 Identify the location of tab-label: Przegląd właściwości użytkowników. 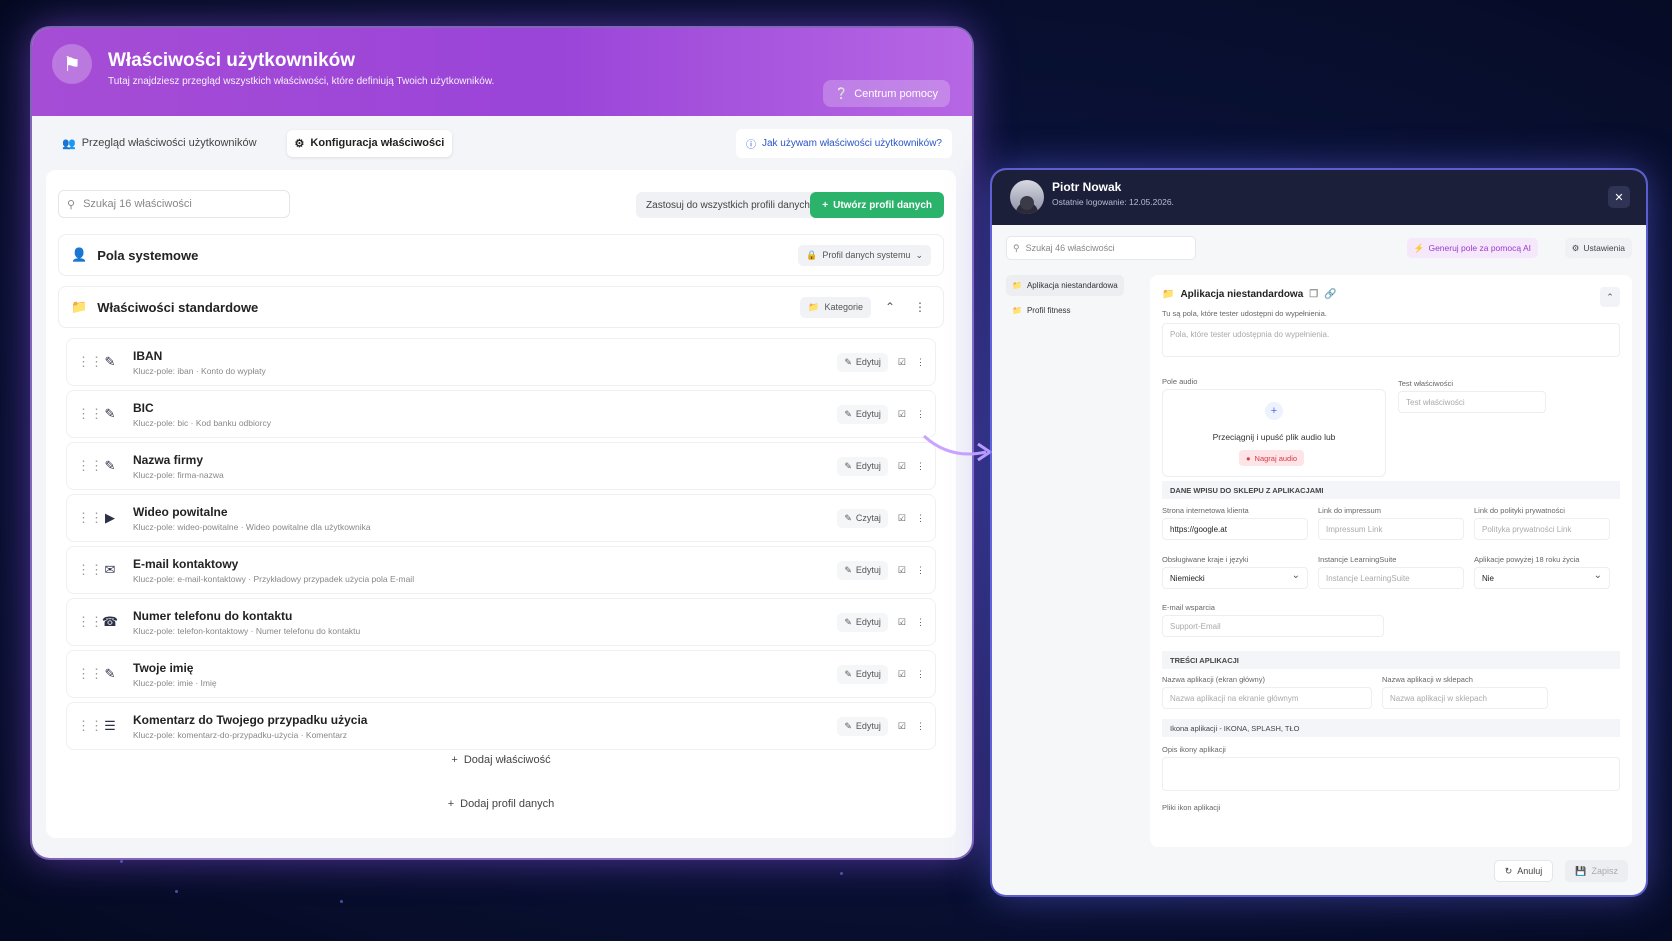
(169, 143).